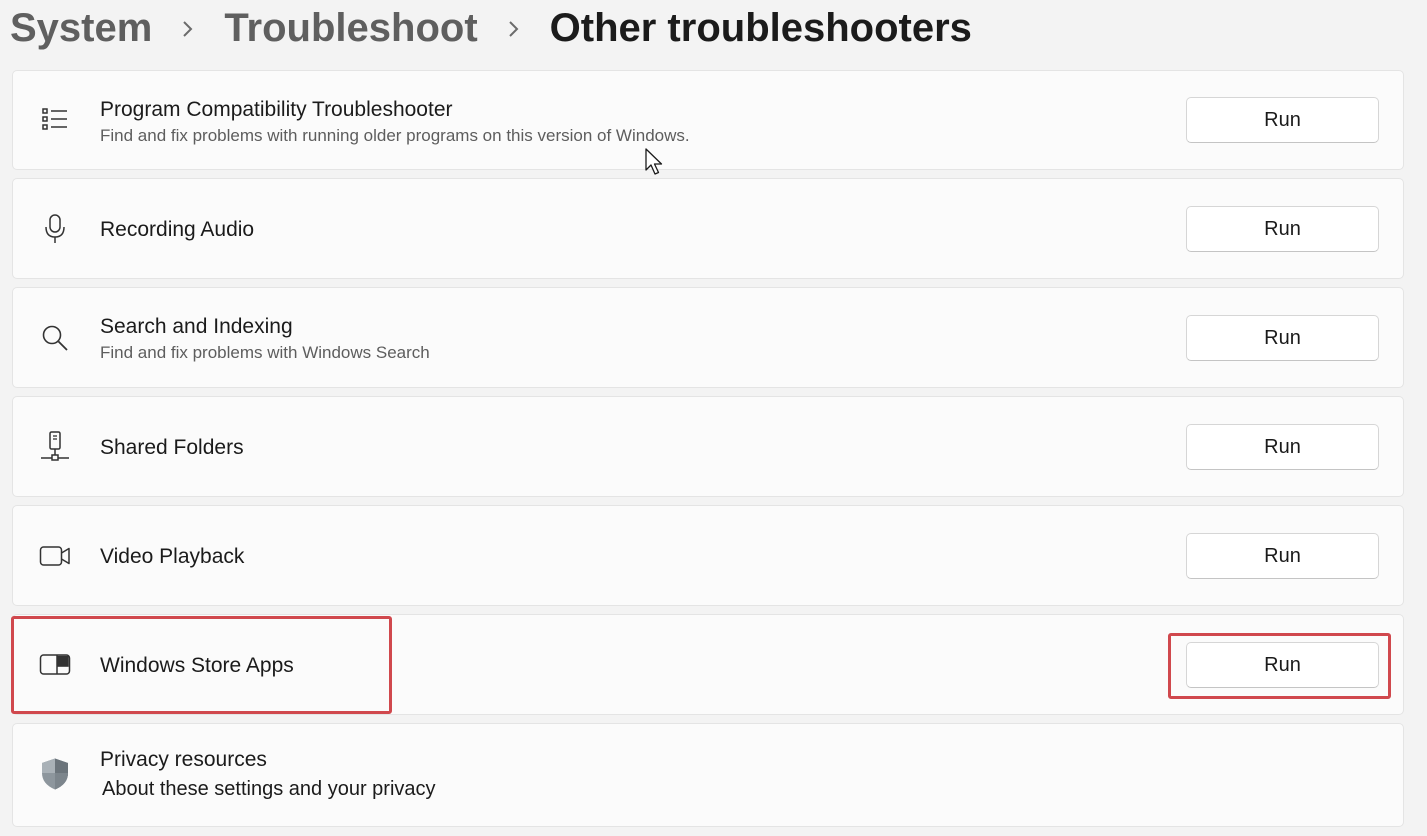 Image resolution: width=1427 pixels, height=836 pixels. I want to click on privacy-title: Privacy resources, so click(183, 759).